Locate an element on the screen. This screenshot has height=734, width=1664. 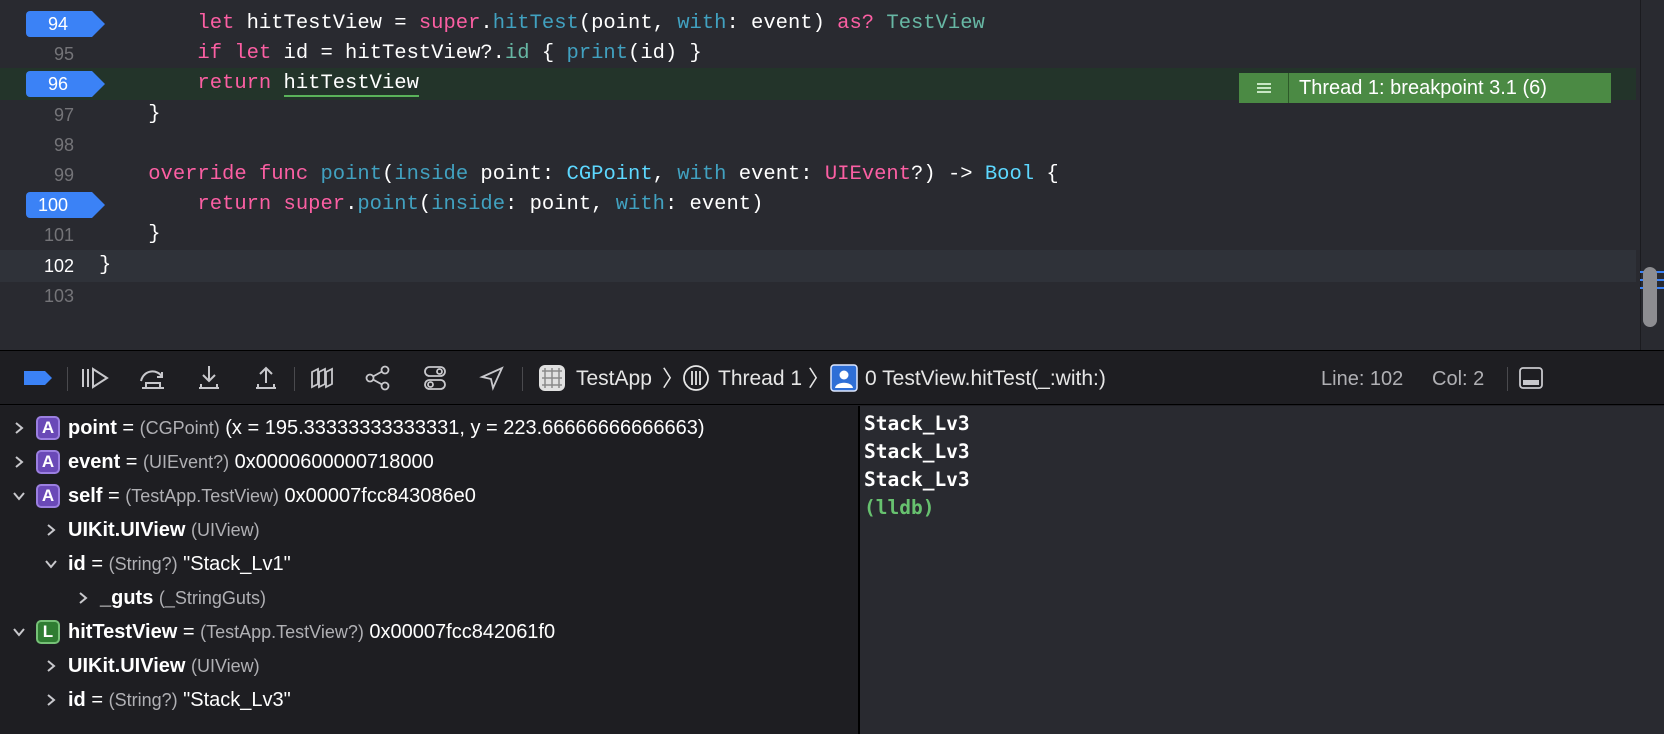
code-text: return hitTestView is located at coordinates (259, 84).